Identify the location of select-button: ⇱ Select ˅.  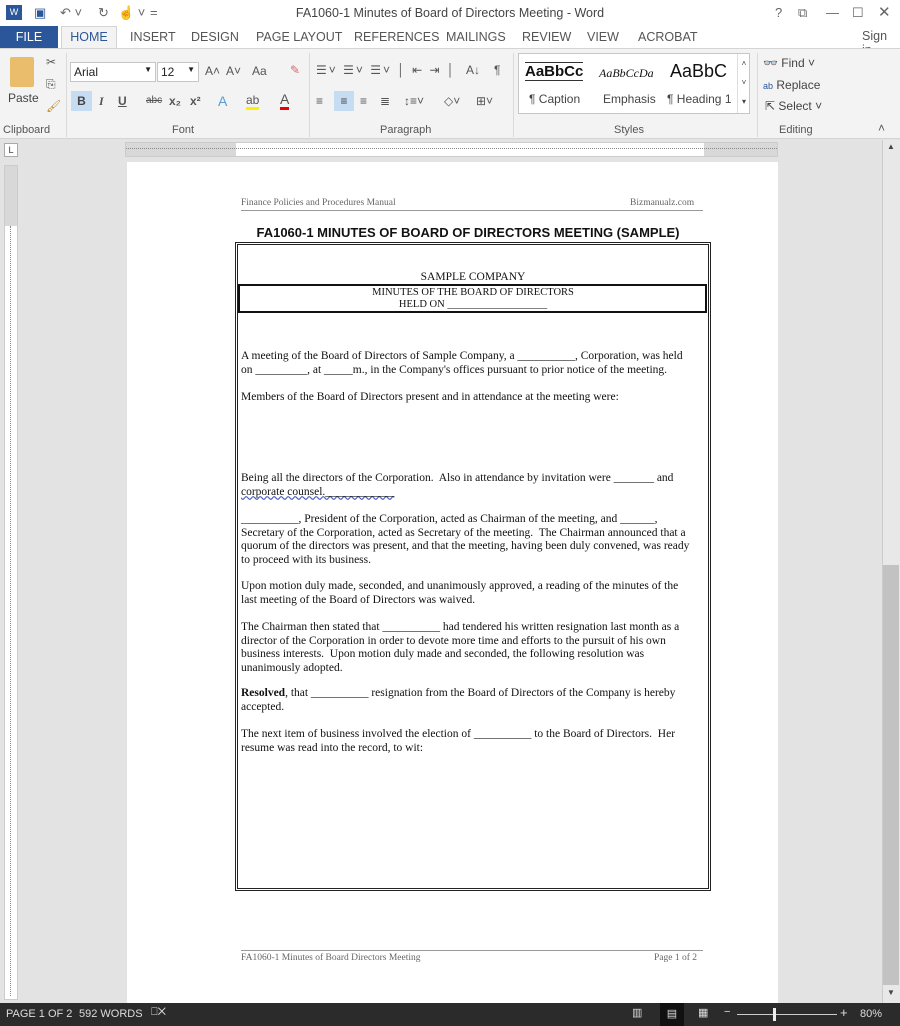
(793, 106).